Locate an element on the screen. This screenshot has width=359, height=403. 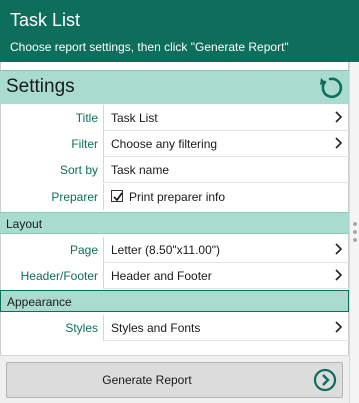
checkmark-icon is located at coordinates (118, 197).